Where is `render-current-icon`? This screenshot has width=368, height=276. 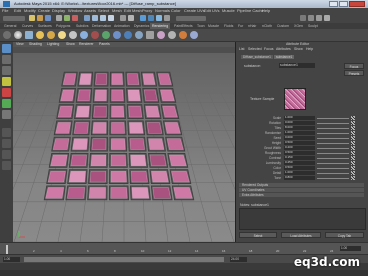
render-current-icon is located at coordinates (151, 18).